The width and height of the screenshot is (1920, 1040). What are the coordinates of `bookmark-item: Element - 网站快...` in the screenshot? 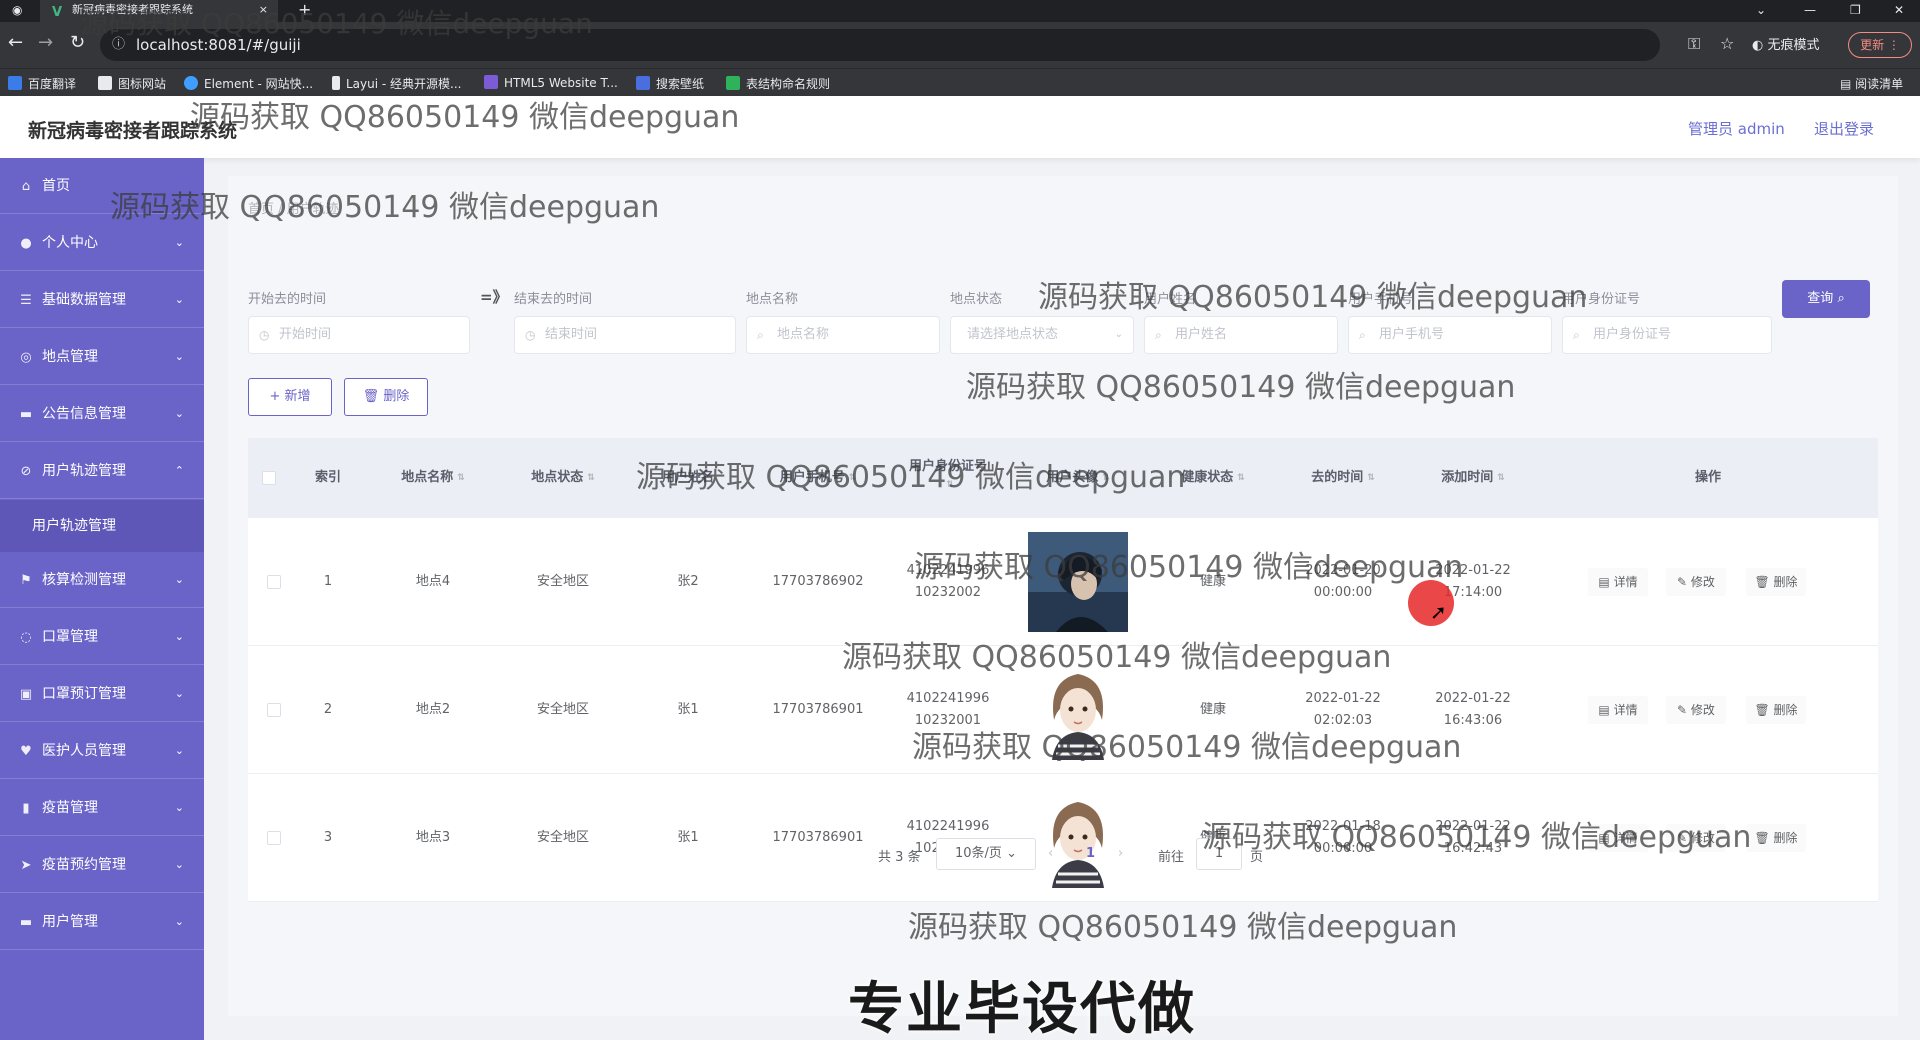 It's located at (248, 83).